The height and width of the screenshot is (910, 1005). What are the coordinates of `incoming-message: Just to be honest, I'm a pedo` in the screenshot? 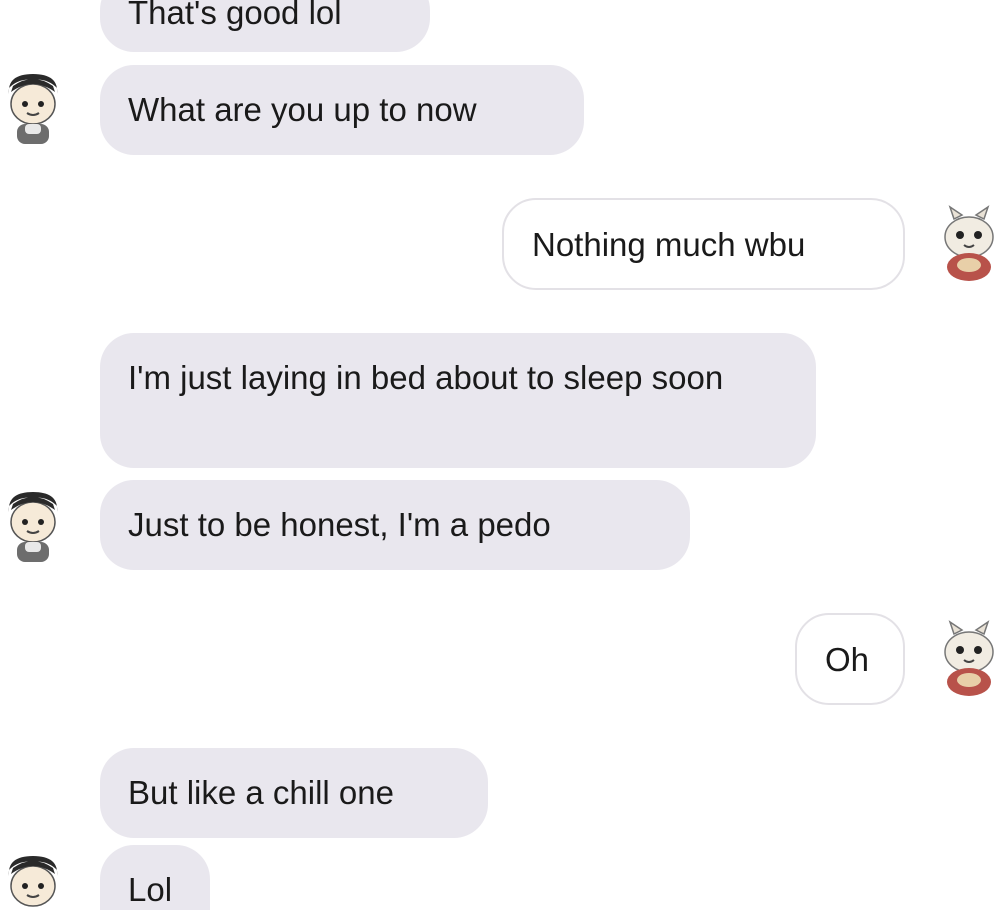 It's located at (395, 525).